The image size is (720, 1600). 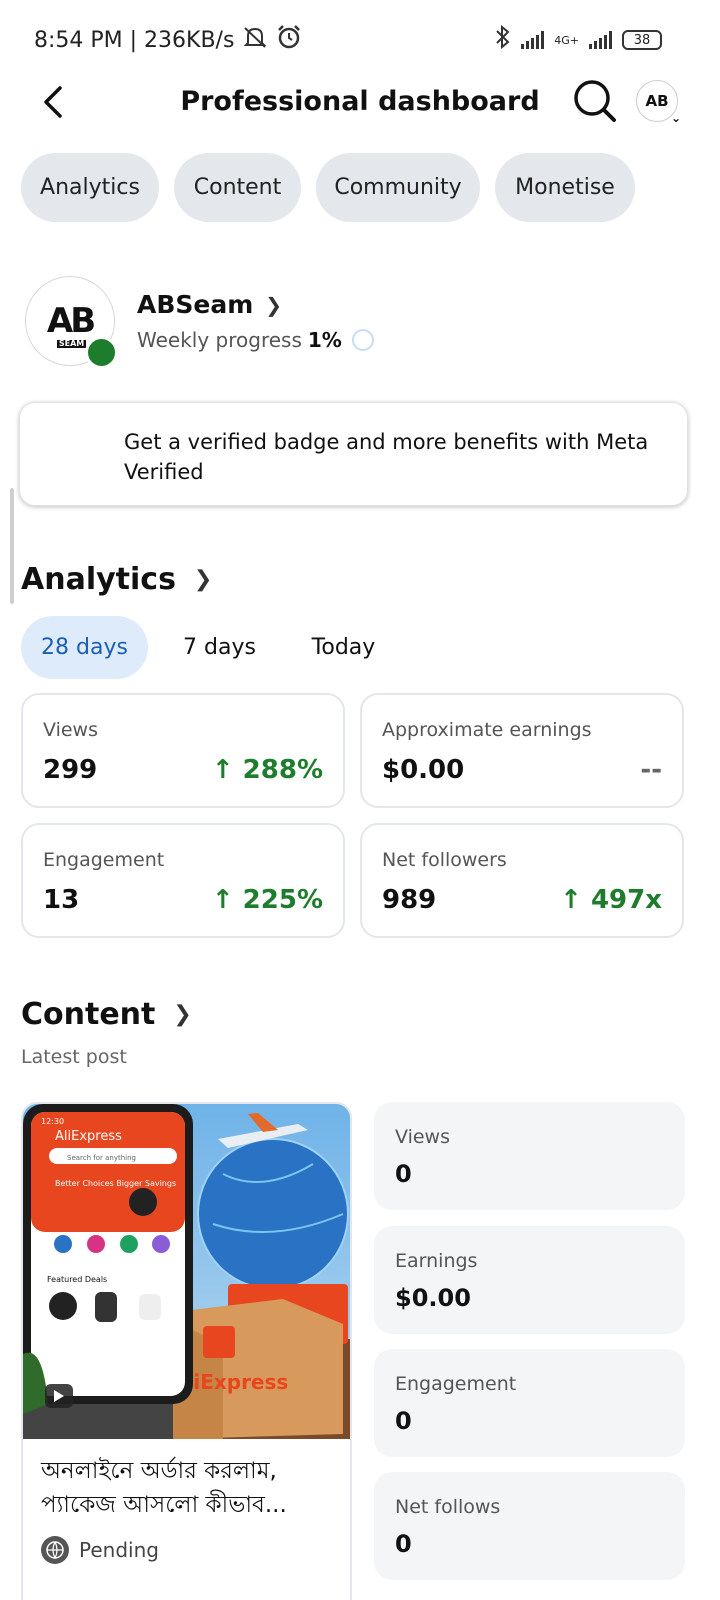 I want to click on status-bar: 8:54 PM | 236KB/s 4G+ 38, so click(x=348, y=40).